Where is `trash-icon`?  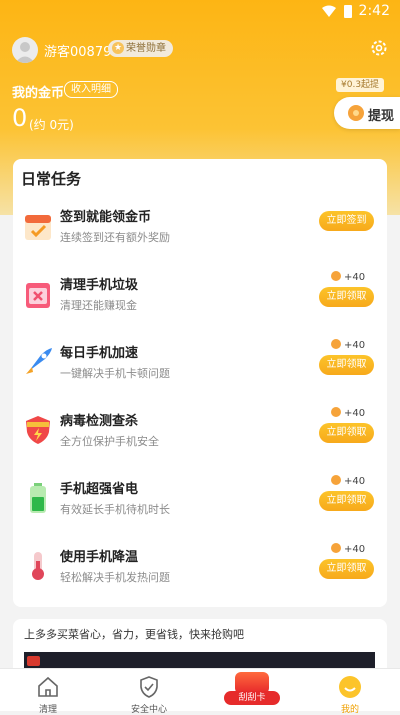
trash-icon is located at coordinates (38, 295).